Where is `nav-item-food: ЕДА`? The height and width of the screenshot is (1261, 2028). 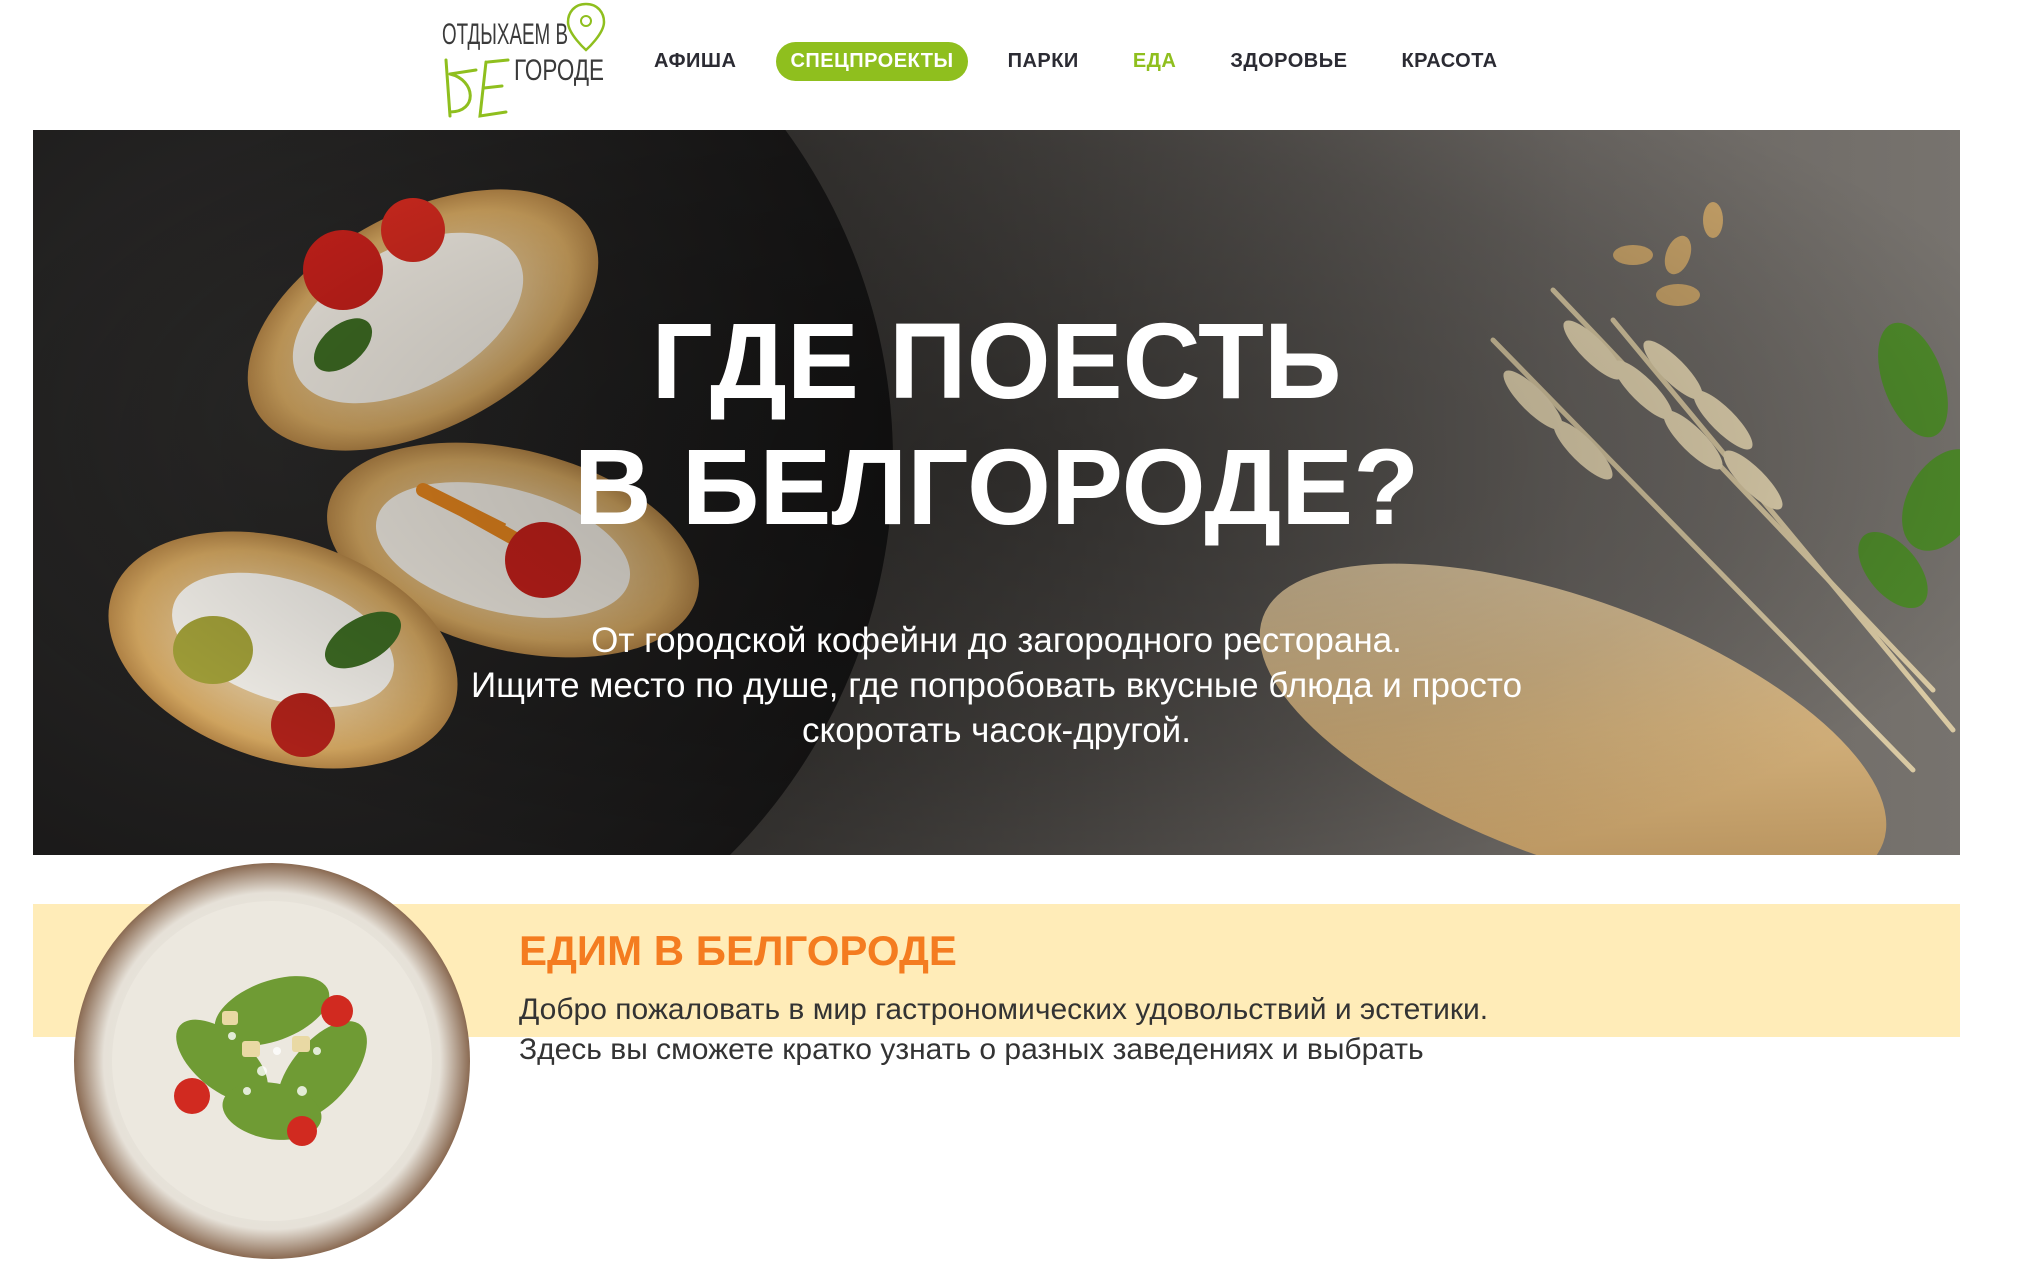
nav-item-food: ЕДА is located at coordinates (1155, 61).